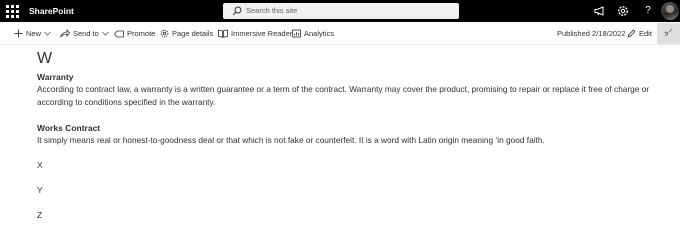 Image resolution: width=680 pixels, height=248 pixels. I want to click on immersive-reader-label: Immersive Reader, so click(262, 33).